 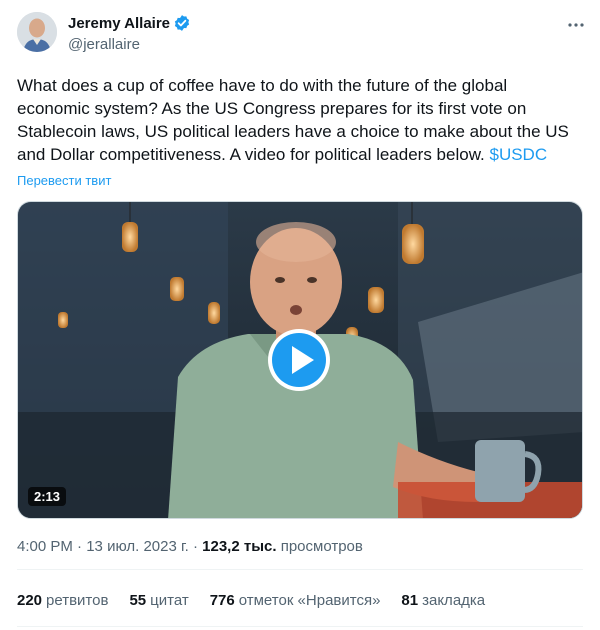 I want to click on tweet-time: 4:00 PM, so click(x=45, y=546).